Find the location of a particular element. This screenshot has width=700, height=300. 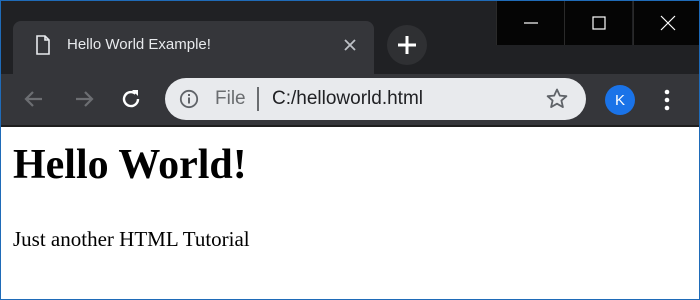

minimize-button is located at coordinates (530, 23).